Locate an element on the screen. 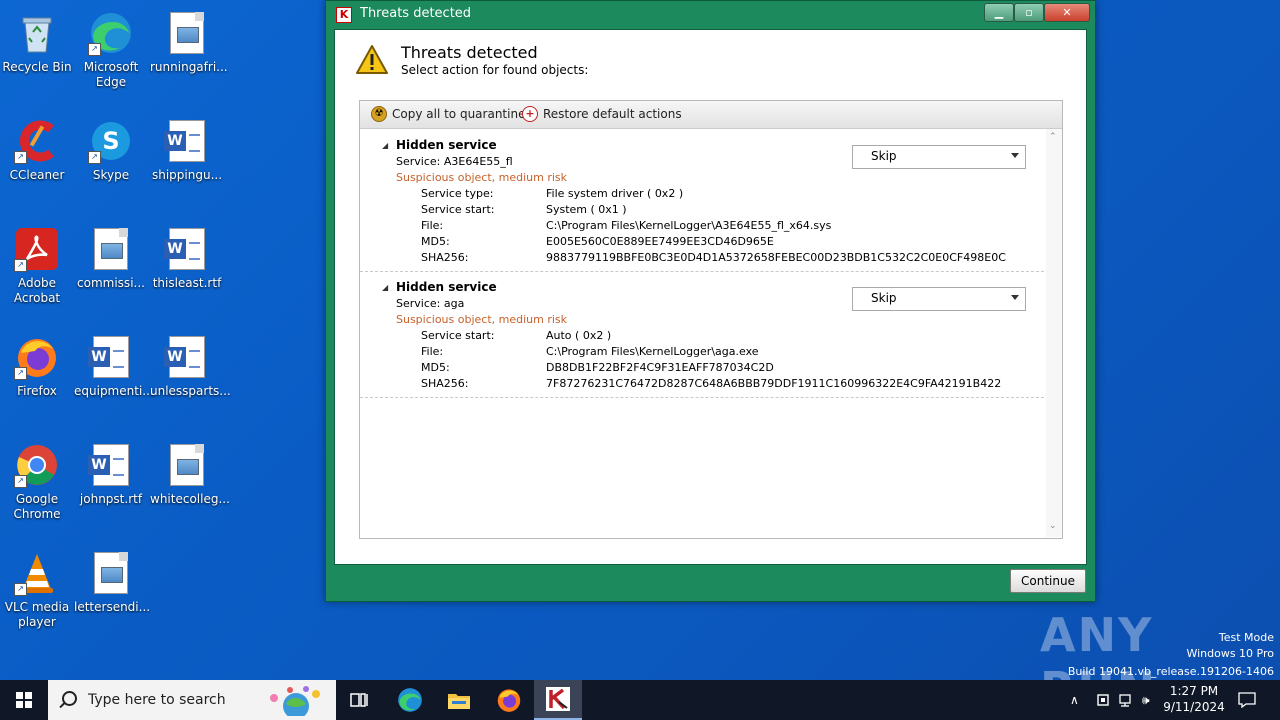 The width and height of the screenshot is (1280, 720). desktop-icon-thisleast: W thisleast.rtf is located at coordinates (187, 255).